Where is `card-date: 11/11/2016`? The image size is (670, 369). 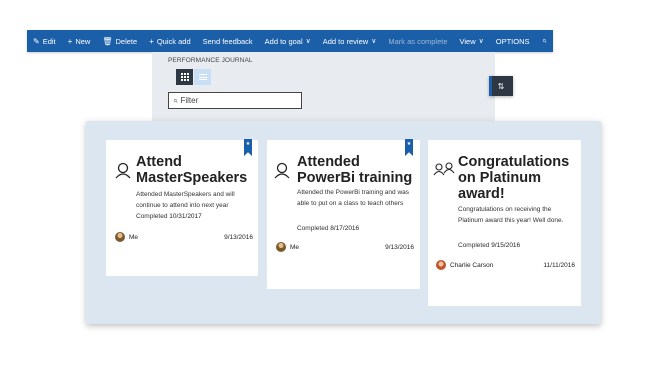
card-date: 11/11/2016 is located at coordinates (559, 265).